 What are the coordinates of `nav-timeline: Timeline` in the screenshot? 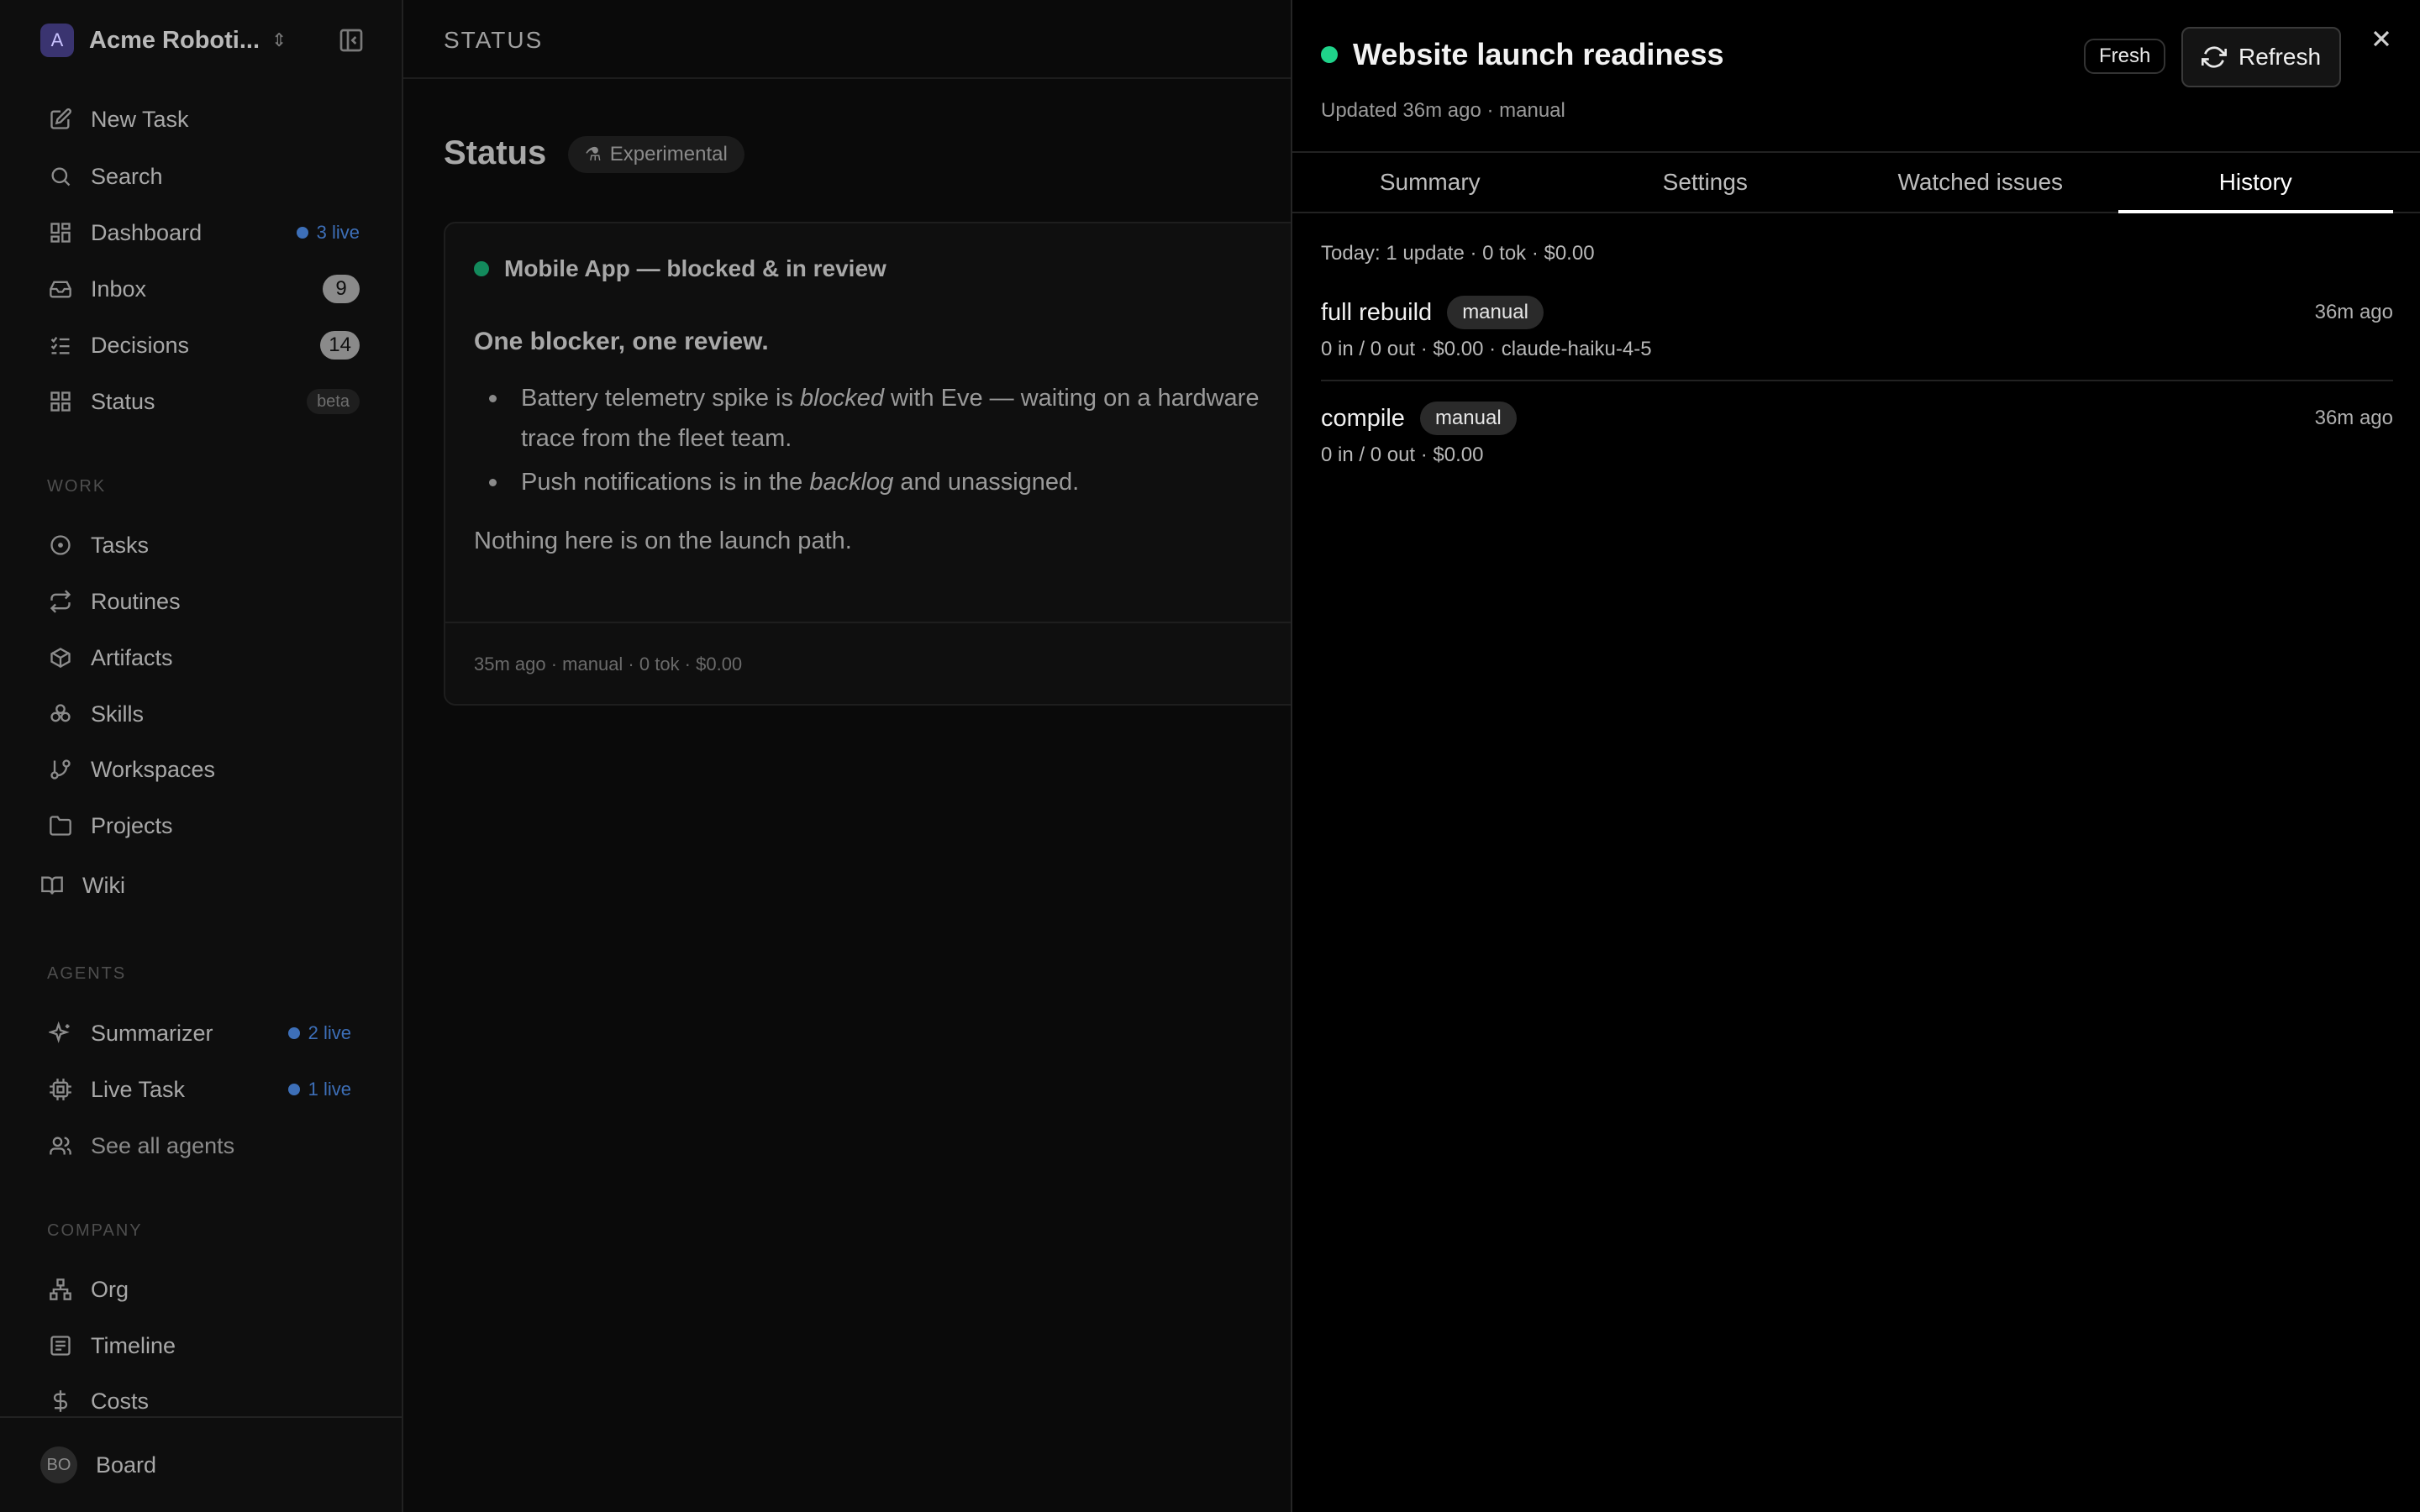 It's located at (203, 1345).